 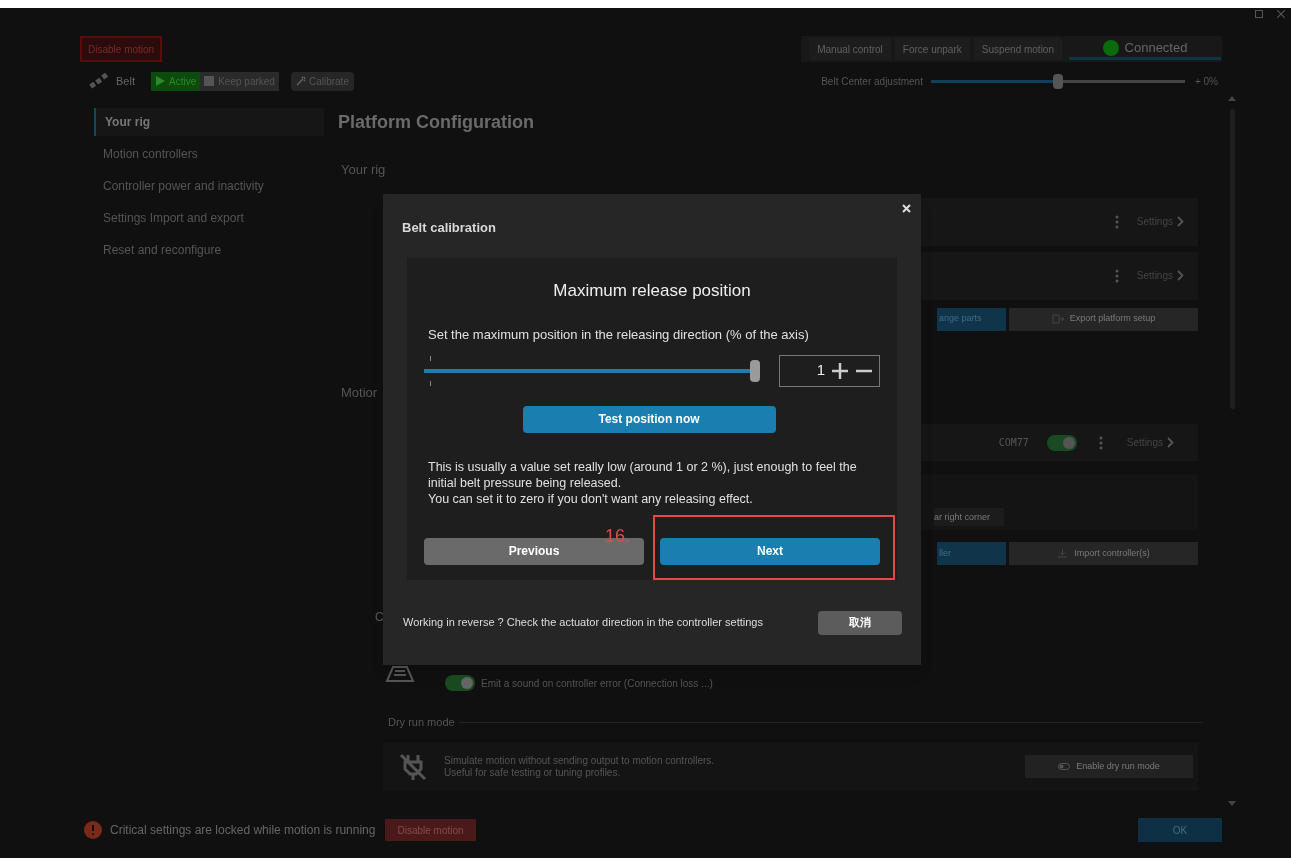 I want to click on slider-reading: + 0%, so click(x=1206, y=81).